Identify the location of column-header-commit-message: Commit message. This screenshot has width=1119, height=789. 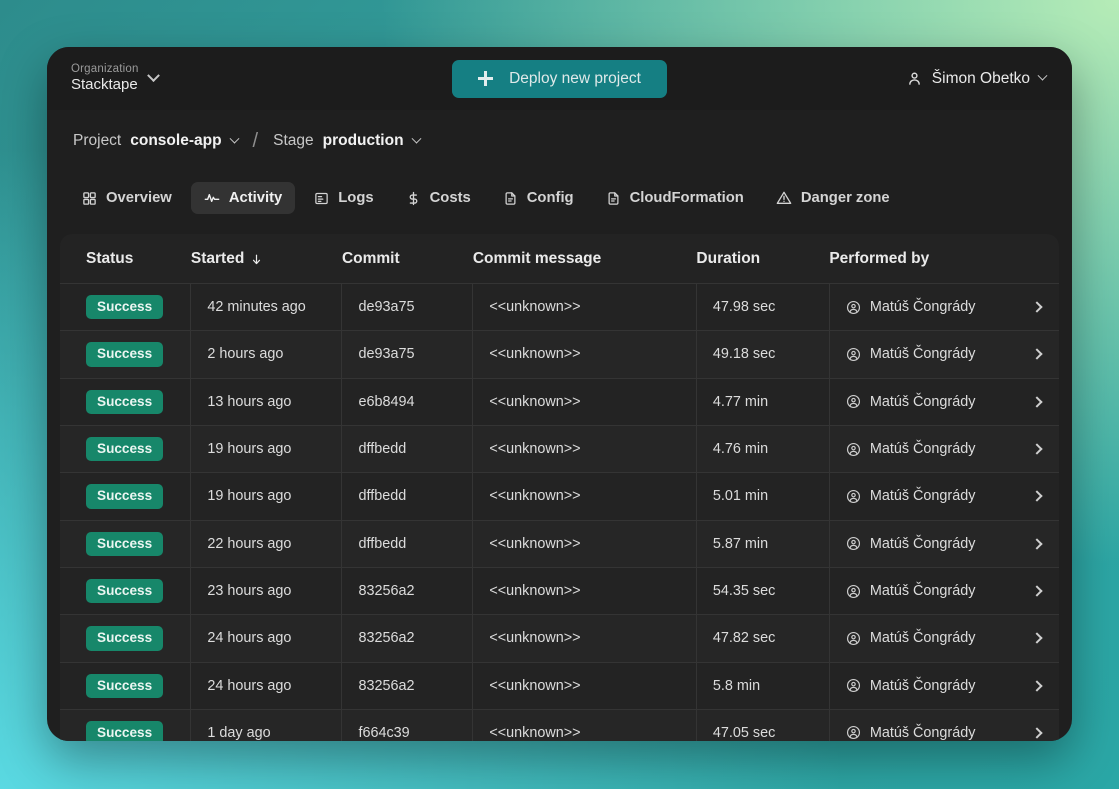
(585, 259).